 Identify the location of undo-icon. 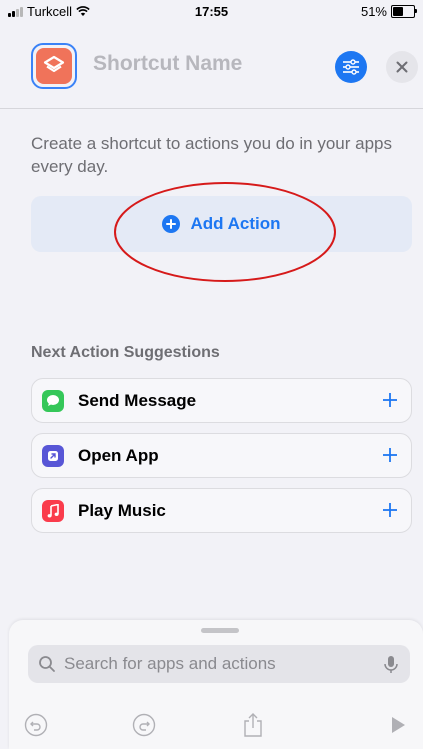
(36, 725).